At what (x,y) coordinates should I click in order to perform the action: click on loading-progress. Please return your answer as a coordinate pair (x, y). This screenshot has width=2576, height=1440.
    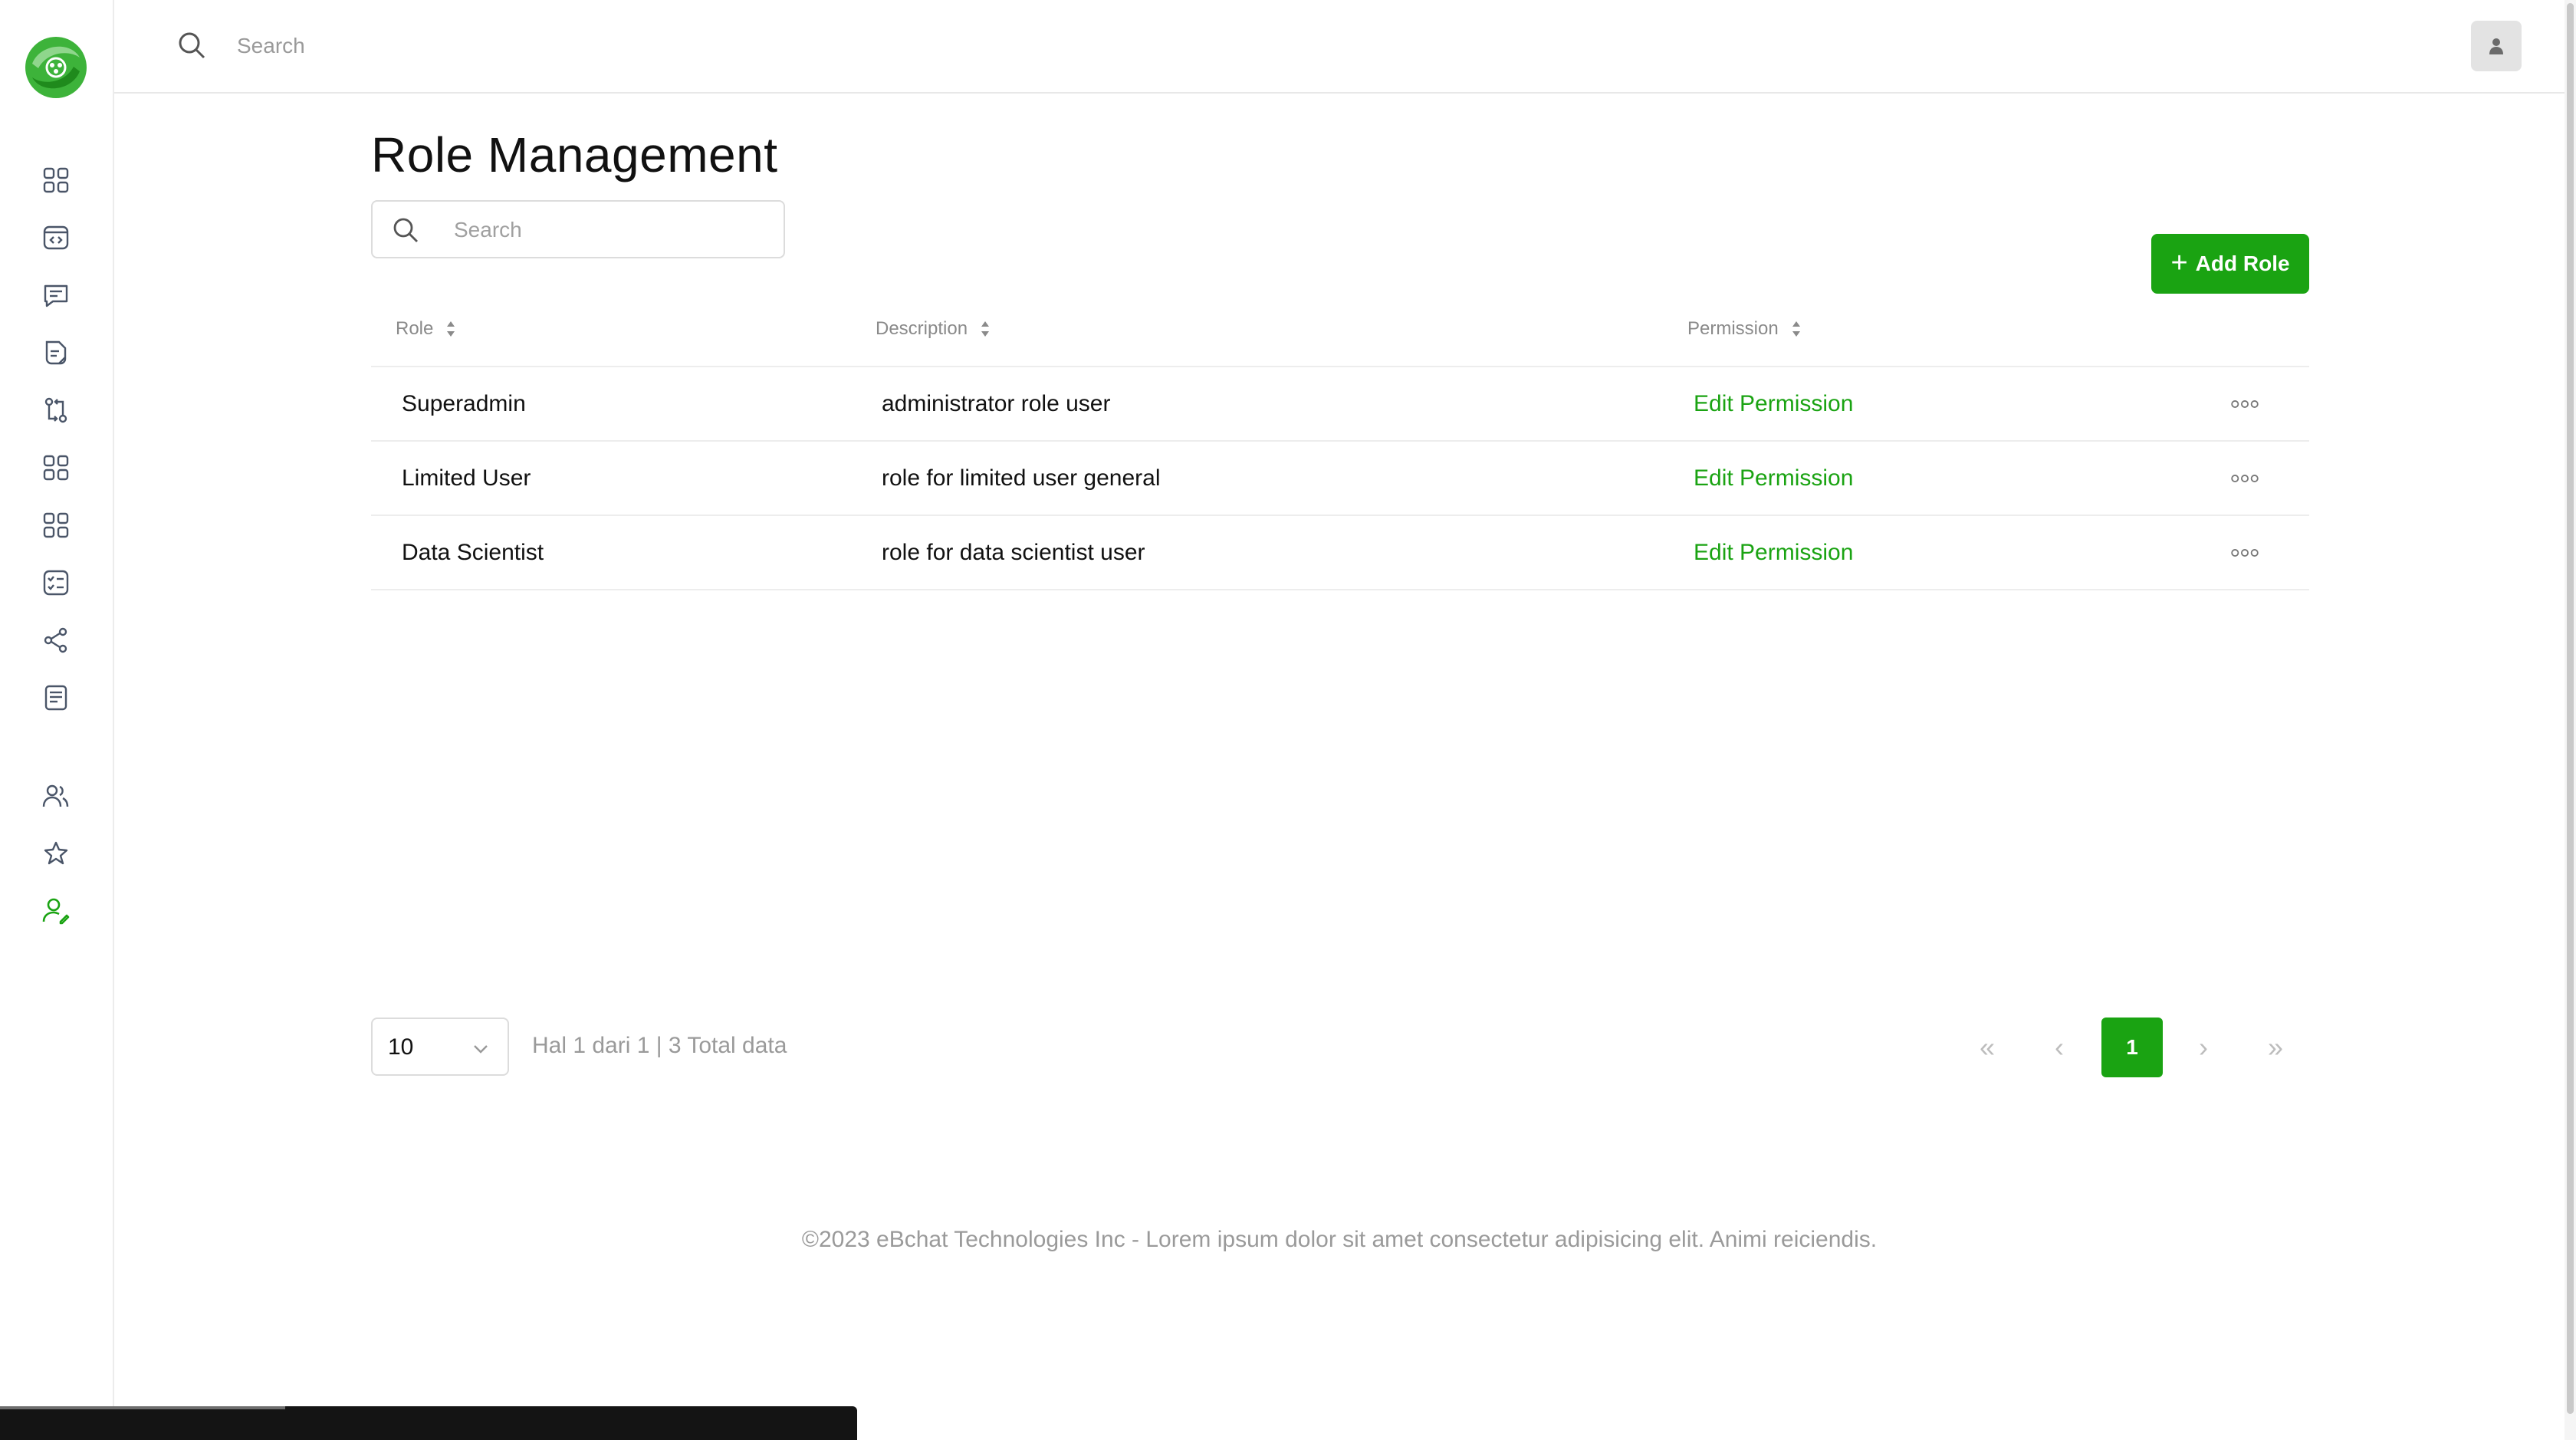
    Looking at the image, I should click on (143, 1407).